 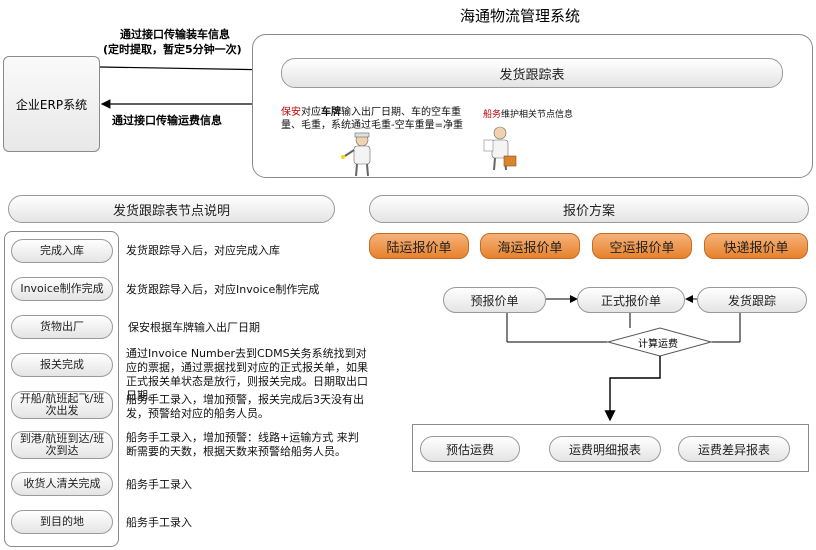 What do you see at coordinates (194, 327) in the screenshot?
I see `node-desc-goods-out: 保安根据车牌输入出厂日期` at bounding box center [194, 327].